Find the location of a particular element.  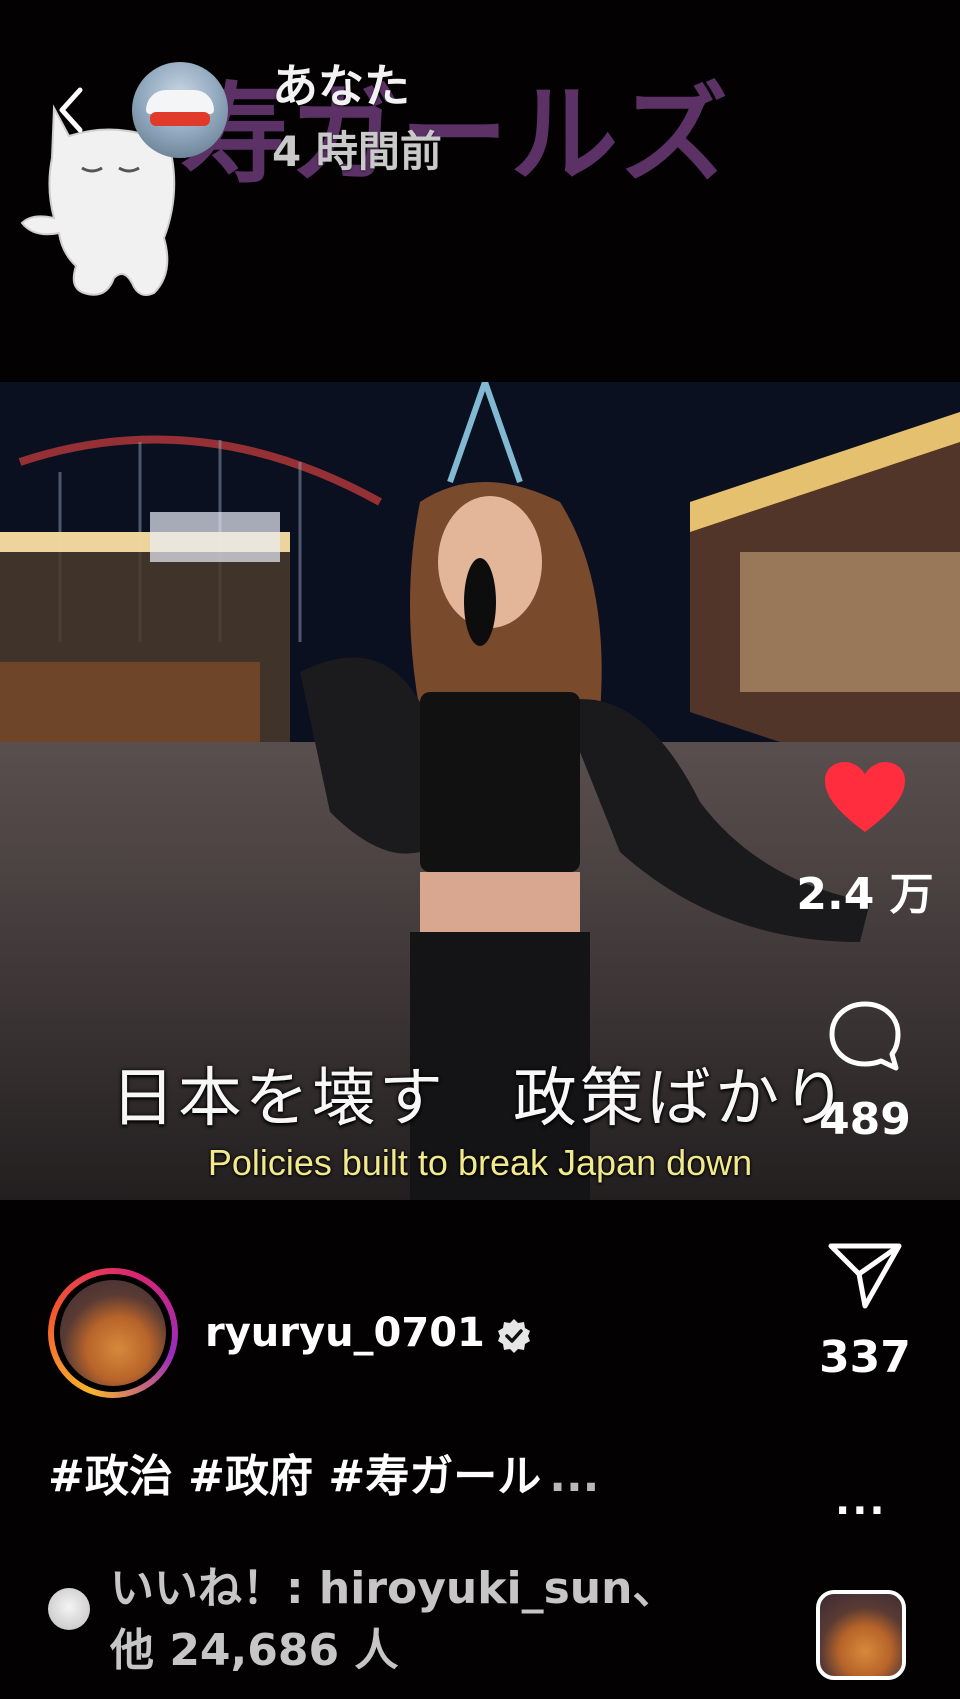

paper-plane-icon is located at coordinates (865, 1276).